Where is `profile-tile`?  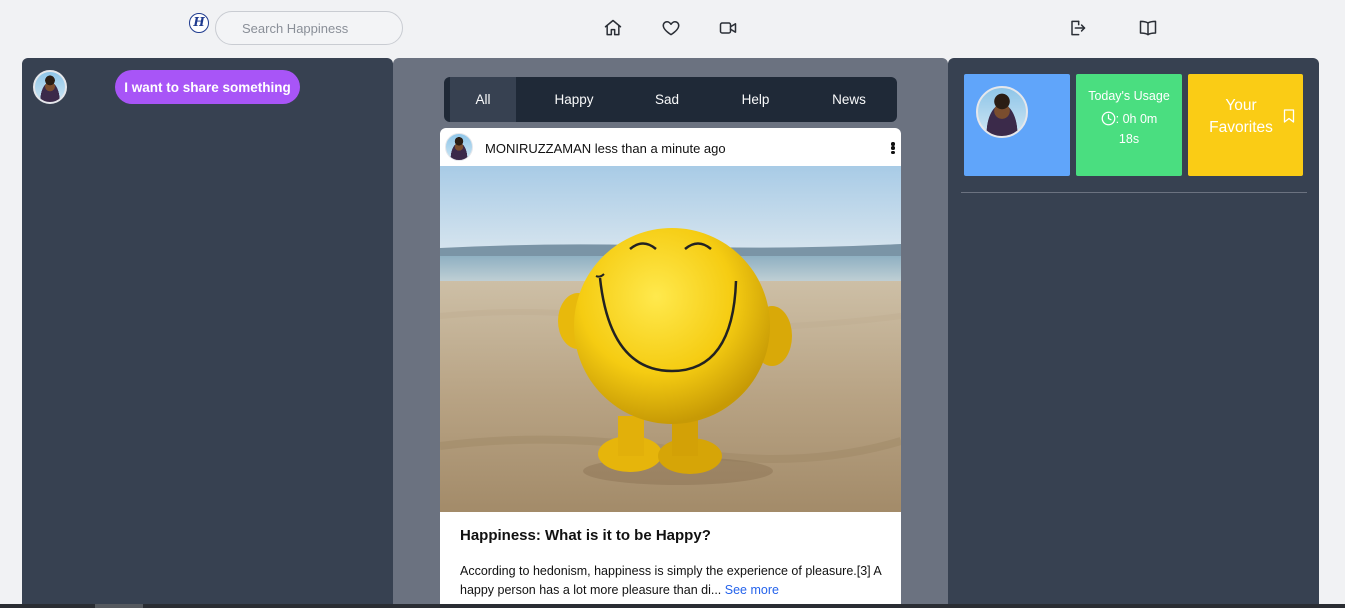
profile-tile is located at coordinates (1017, 125).